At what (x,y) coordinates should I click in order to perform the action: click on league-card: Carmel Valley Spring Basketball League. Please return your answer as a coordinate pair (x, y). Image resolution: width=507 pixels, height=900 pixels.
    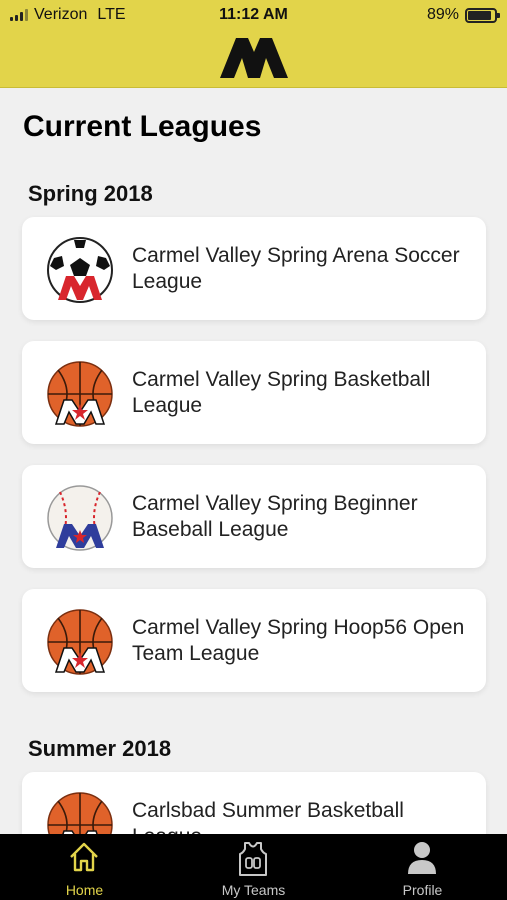
    Looking at the image, I should click on (254, 392).